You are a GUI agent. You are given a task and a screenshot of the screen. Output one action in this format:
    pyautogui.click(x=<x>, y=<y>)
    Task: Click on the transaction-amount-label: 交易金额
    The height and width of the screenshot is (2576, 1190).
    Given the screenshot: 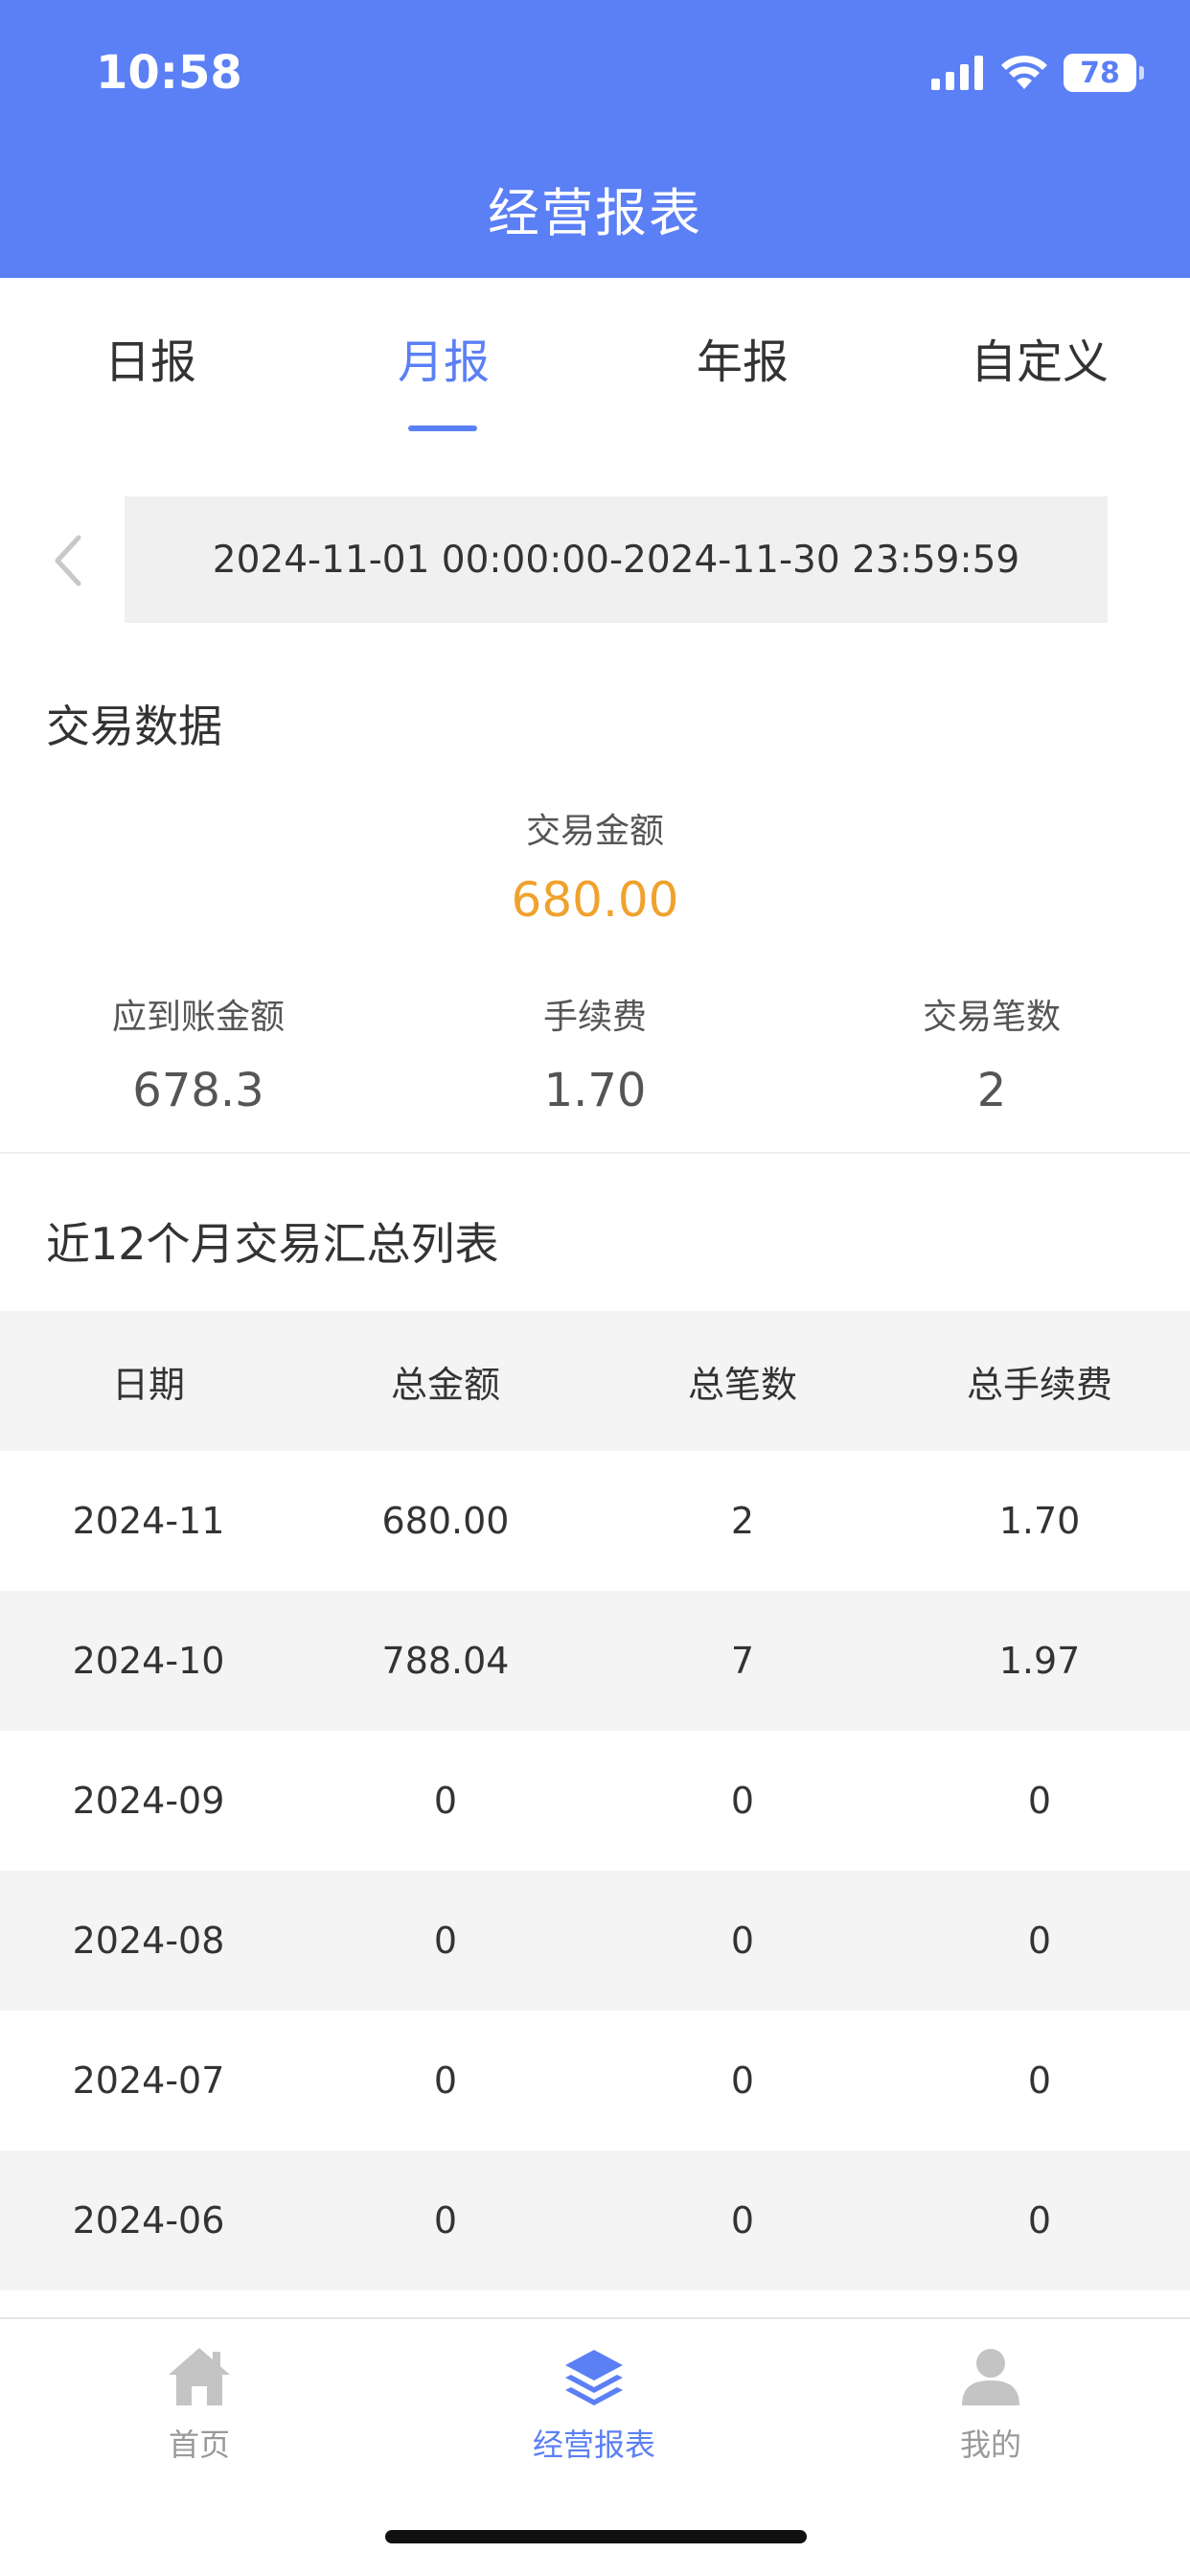 What is the action you would take?
    pyautogui.click(x=594, y=831)
    